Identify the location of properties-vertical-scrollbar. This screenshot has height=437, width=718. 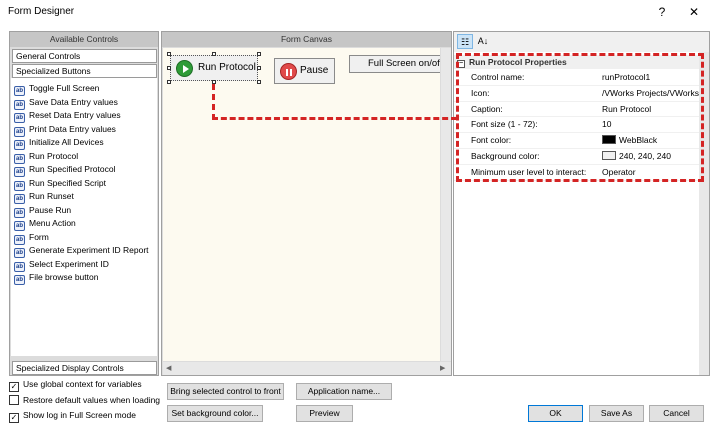
(704, 213).